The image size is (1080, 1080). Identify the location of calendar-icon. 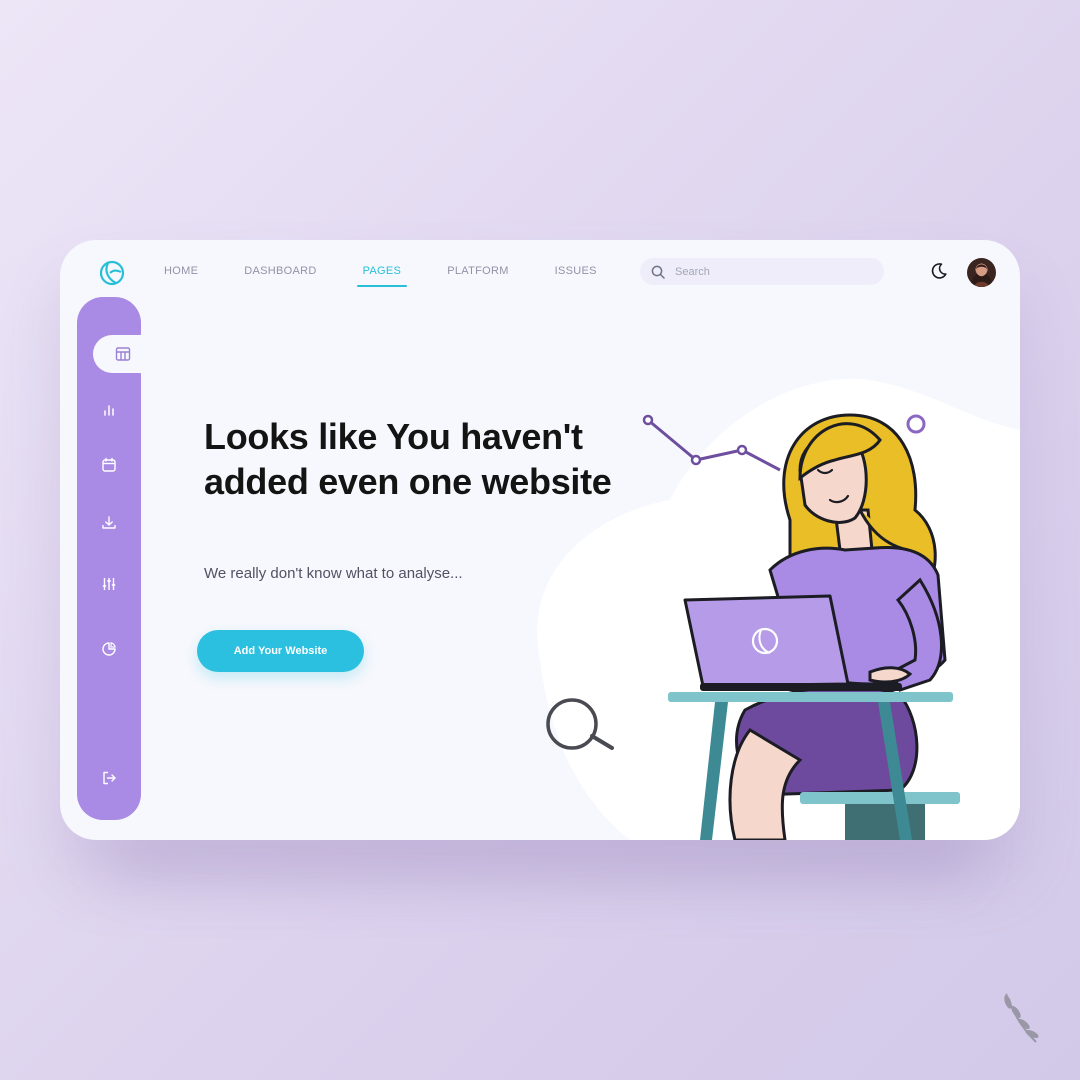
(109, 464).